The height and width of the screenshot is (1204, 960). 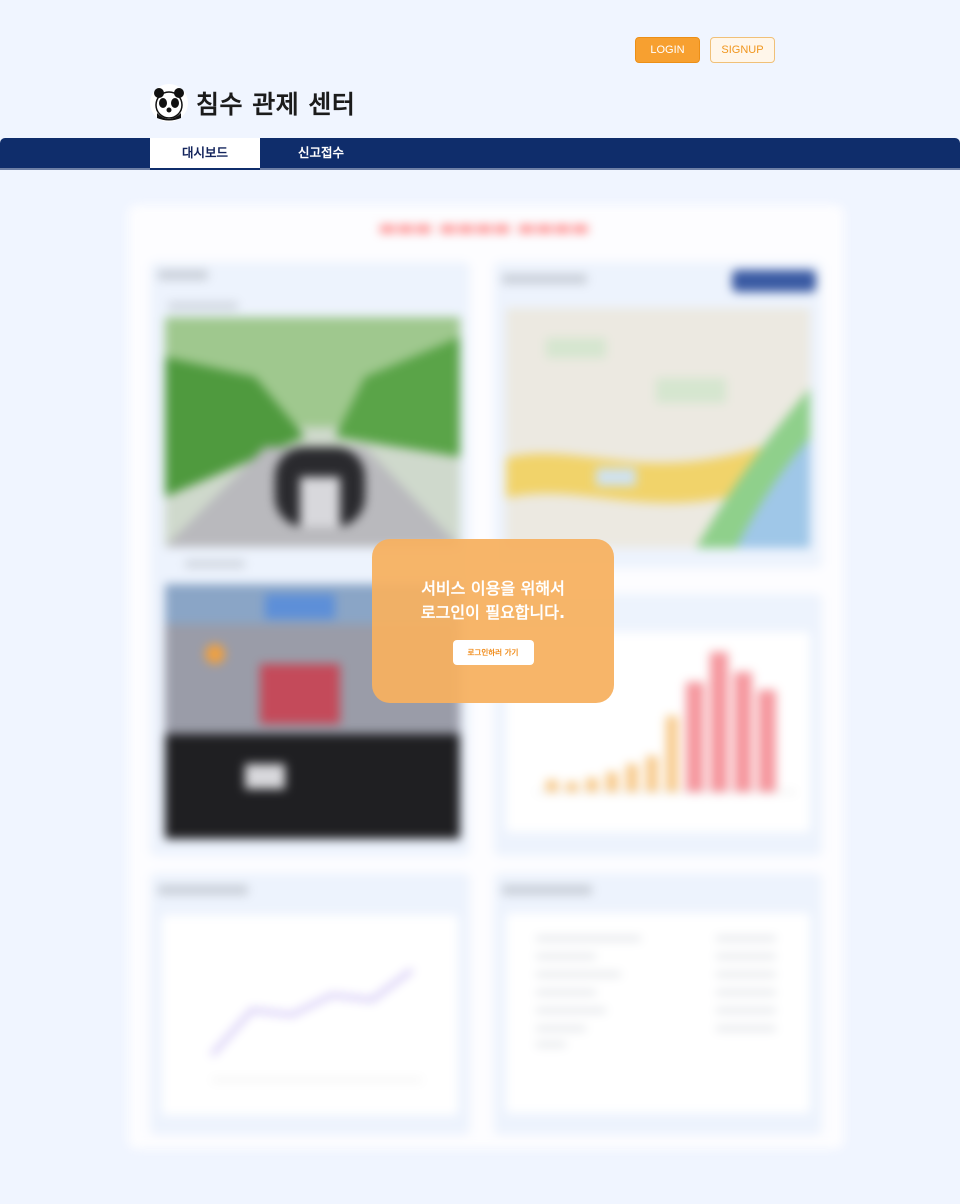 What do you see at coordinates (312, 432) in the screenshot?
I see `cctv-image-tunnel` at bounding box center [312, 432].